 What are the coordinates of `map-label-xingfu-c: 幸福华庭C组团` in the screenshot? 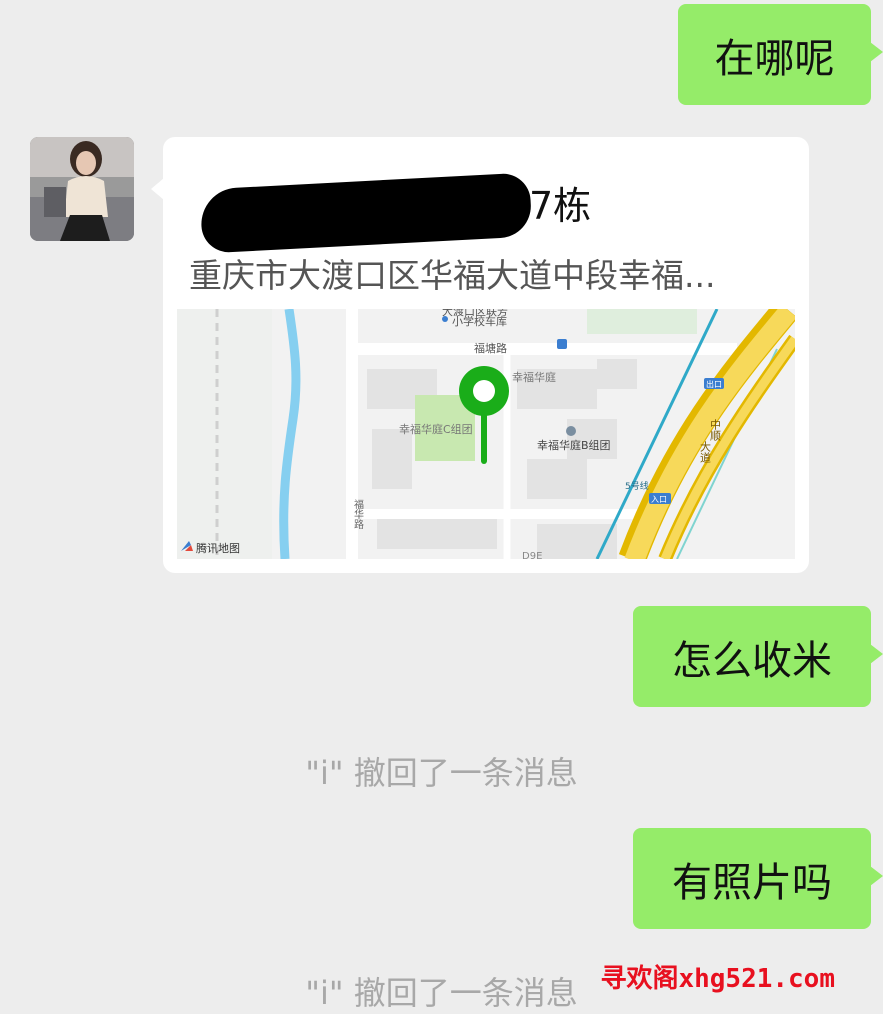 It's located at (436, 429).